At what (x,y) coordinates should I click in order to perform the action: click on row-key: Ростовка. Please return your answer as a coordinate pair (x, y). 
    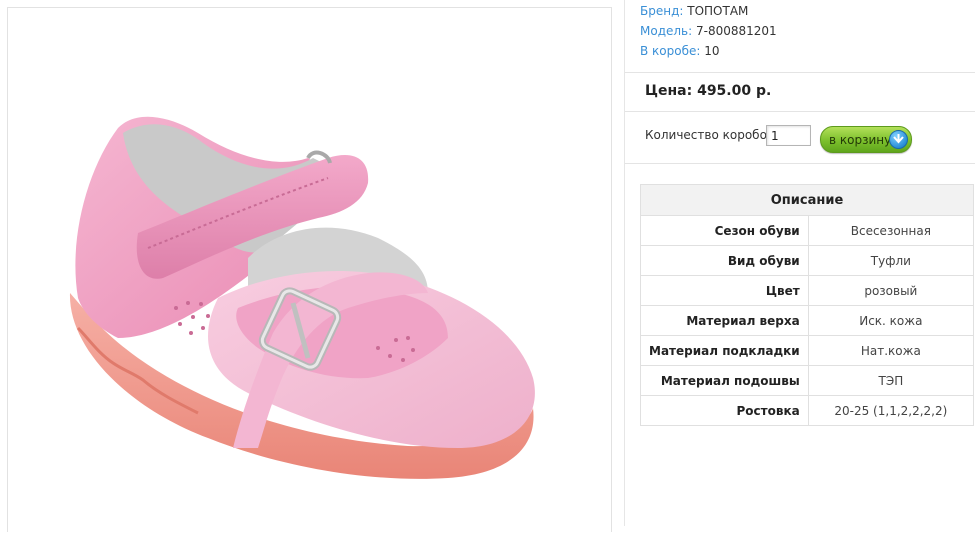
    Looking at the image, I should click on (724, 410).